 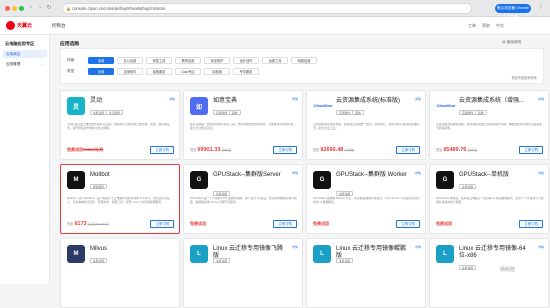 What do you see at coordinates (130, 71) in the screenshot?
I see `filter-chip: 应用软件` at bounding box center [130, 71].